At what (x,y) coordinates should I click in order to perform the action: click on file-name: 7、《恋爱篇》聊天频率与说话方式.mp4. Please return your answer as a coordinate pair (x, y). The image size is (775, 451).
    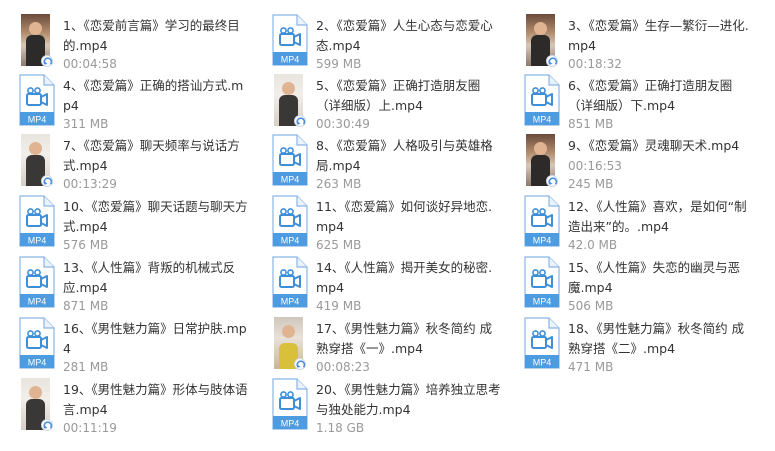
    Looking at the image, I should click on (151, 155).